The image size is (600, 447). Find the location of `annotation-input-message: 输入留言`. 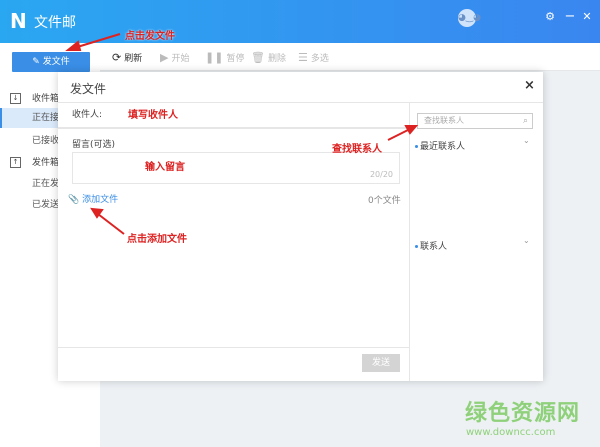

annotation-input-message: 输入留言 is located at coordinates (165, 167).